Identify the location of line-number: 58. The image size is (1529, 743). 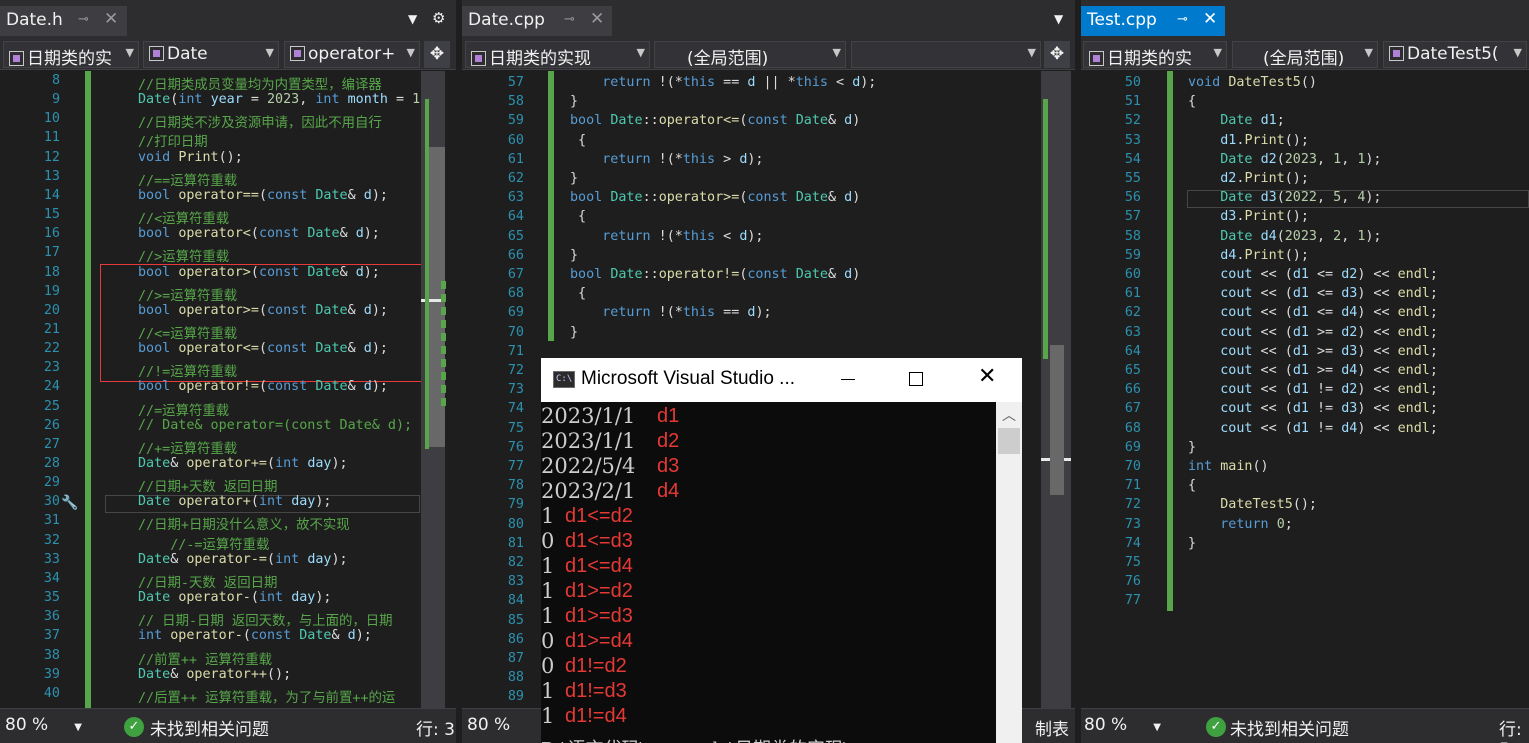
(515, 102).